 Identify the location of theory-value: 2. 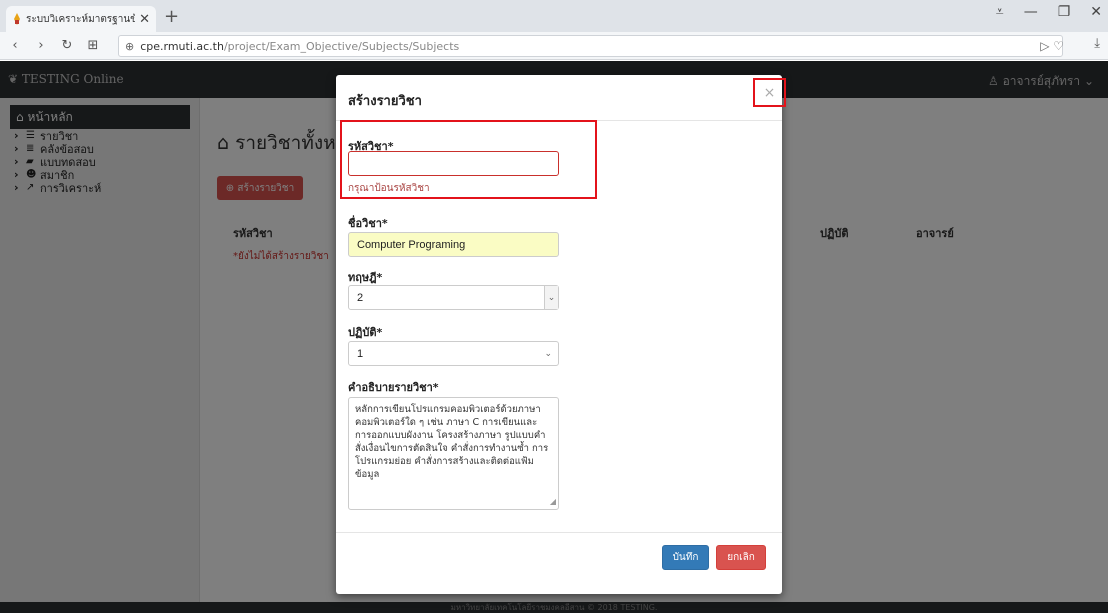
(360, 297).